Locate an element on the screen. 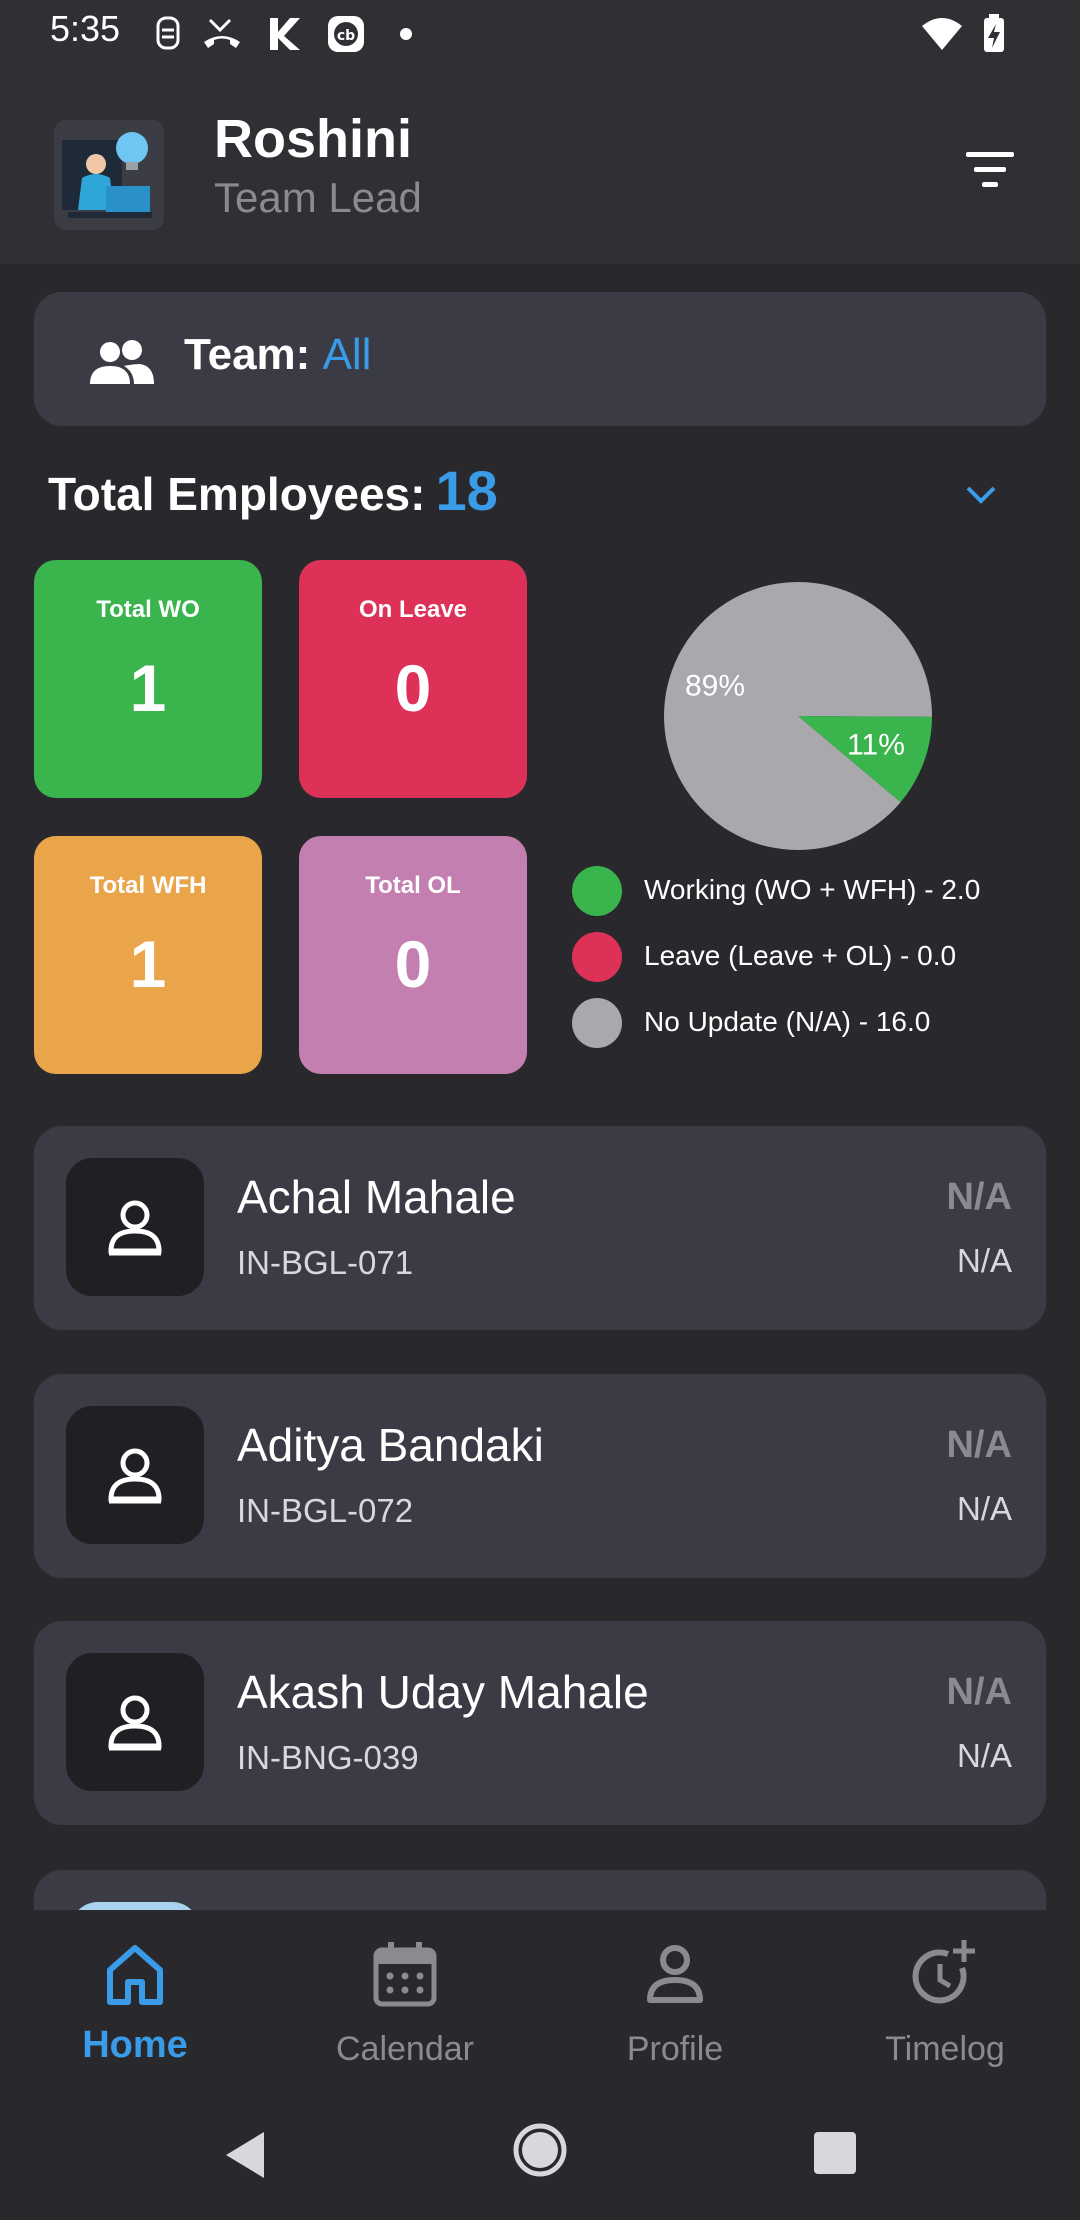  legend-text: Leave (Leave + OL) - 0.0 is located at coordinates (800, 955).